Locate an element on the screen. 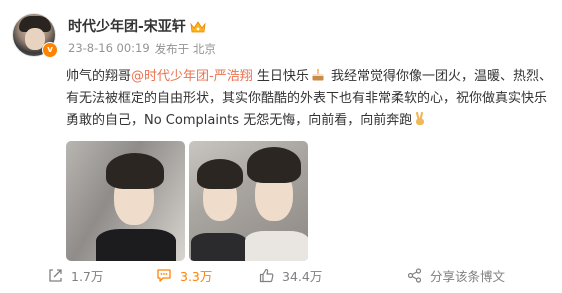  name-row: 时代少年团-宋亚轩 is located at coordinates (137, 26).